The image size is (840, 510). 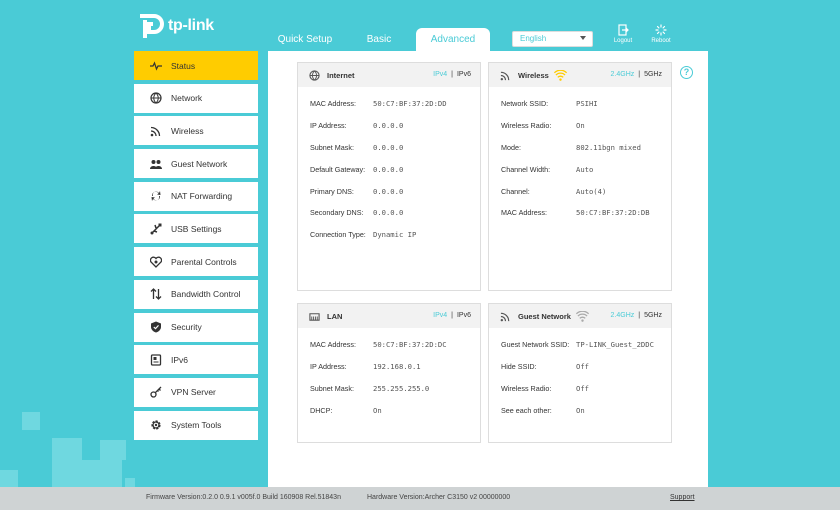 I want to click on language-select: English, so click(x=552, y=39).